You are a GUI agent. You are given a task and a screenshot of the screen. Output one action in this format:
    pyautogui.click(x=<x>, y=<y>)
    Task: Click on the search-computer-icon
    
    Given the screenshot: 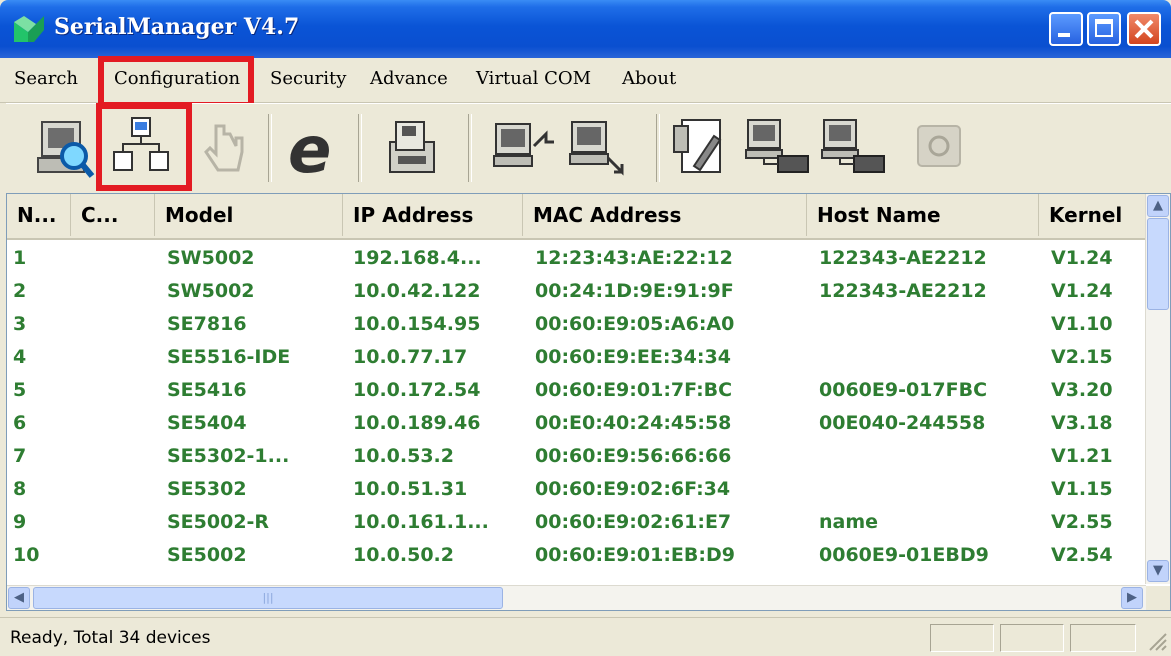 What is the action you would take?
    pyautogui.click(x=66, y=149)
    